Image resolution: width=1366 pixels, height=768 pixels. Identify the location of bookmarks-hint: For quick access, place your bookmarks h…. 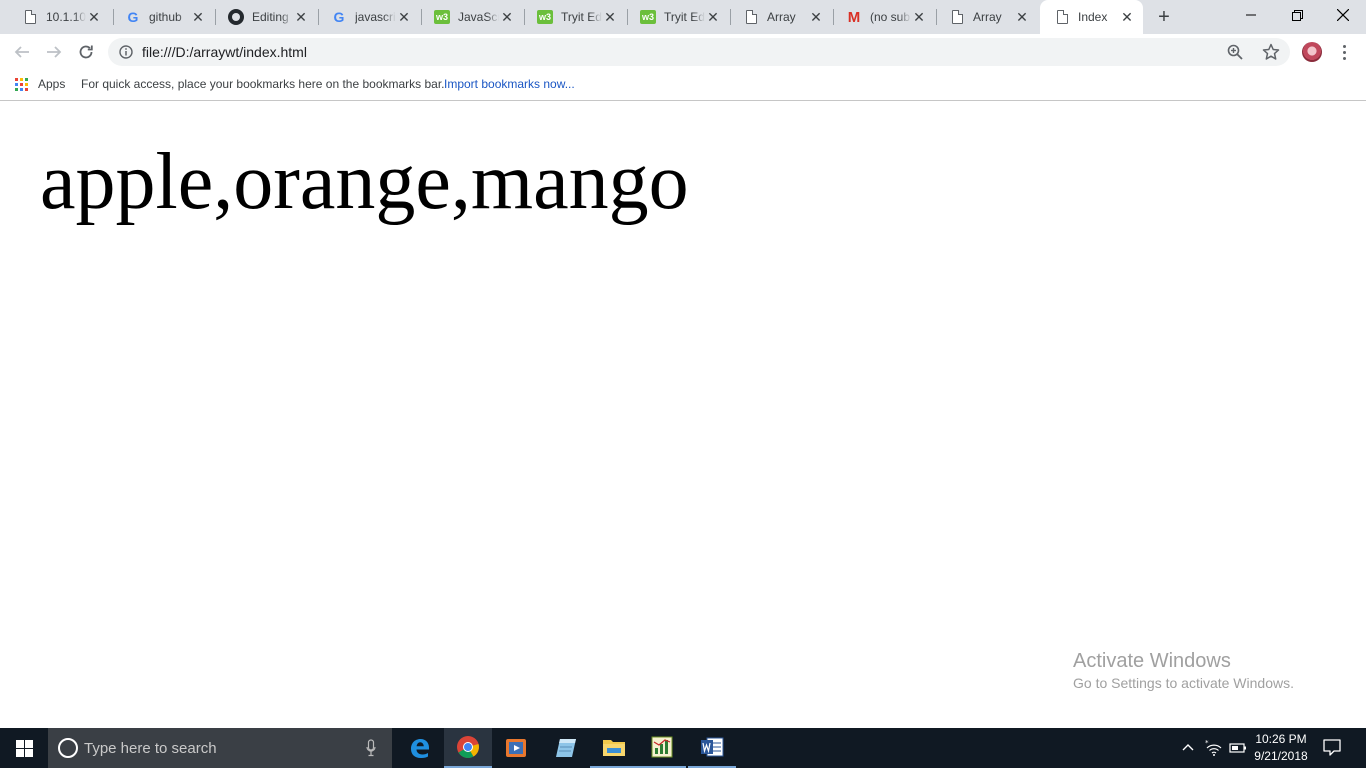
(263, 84).